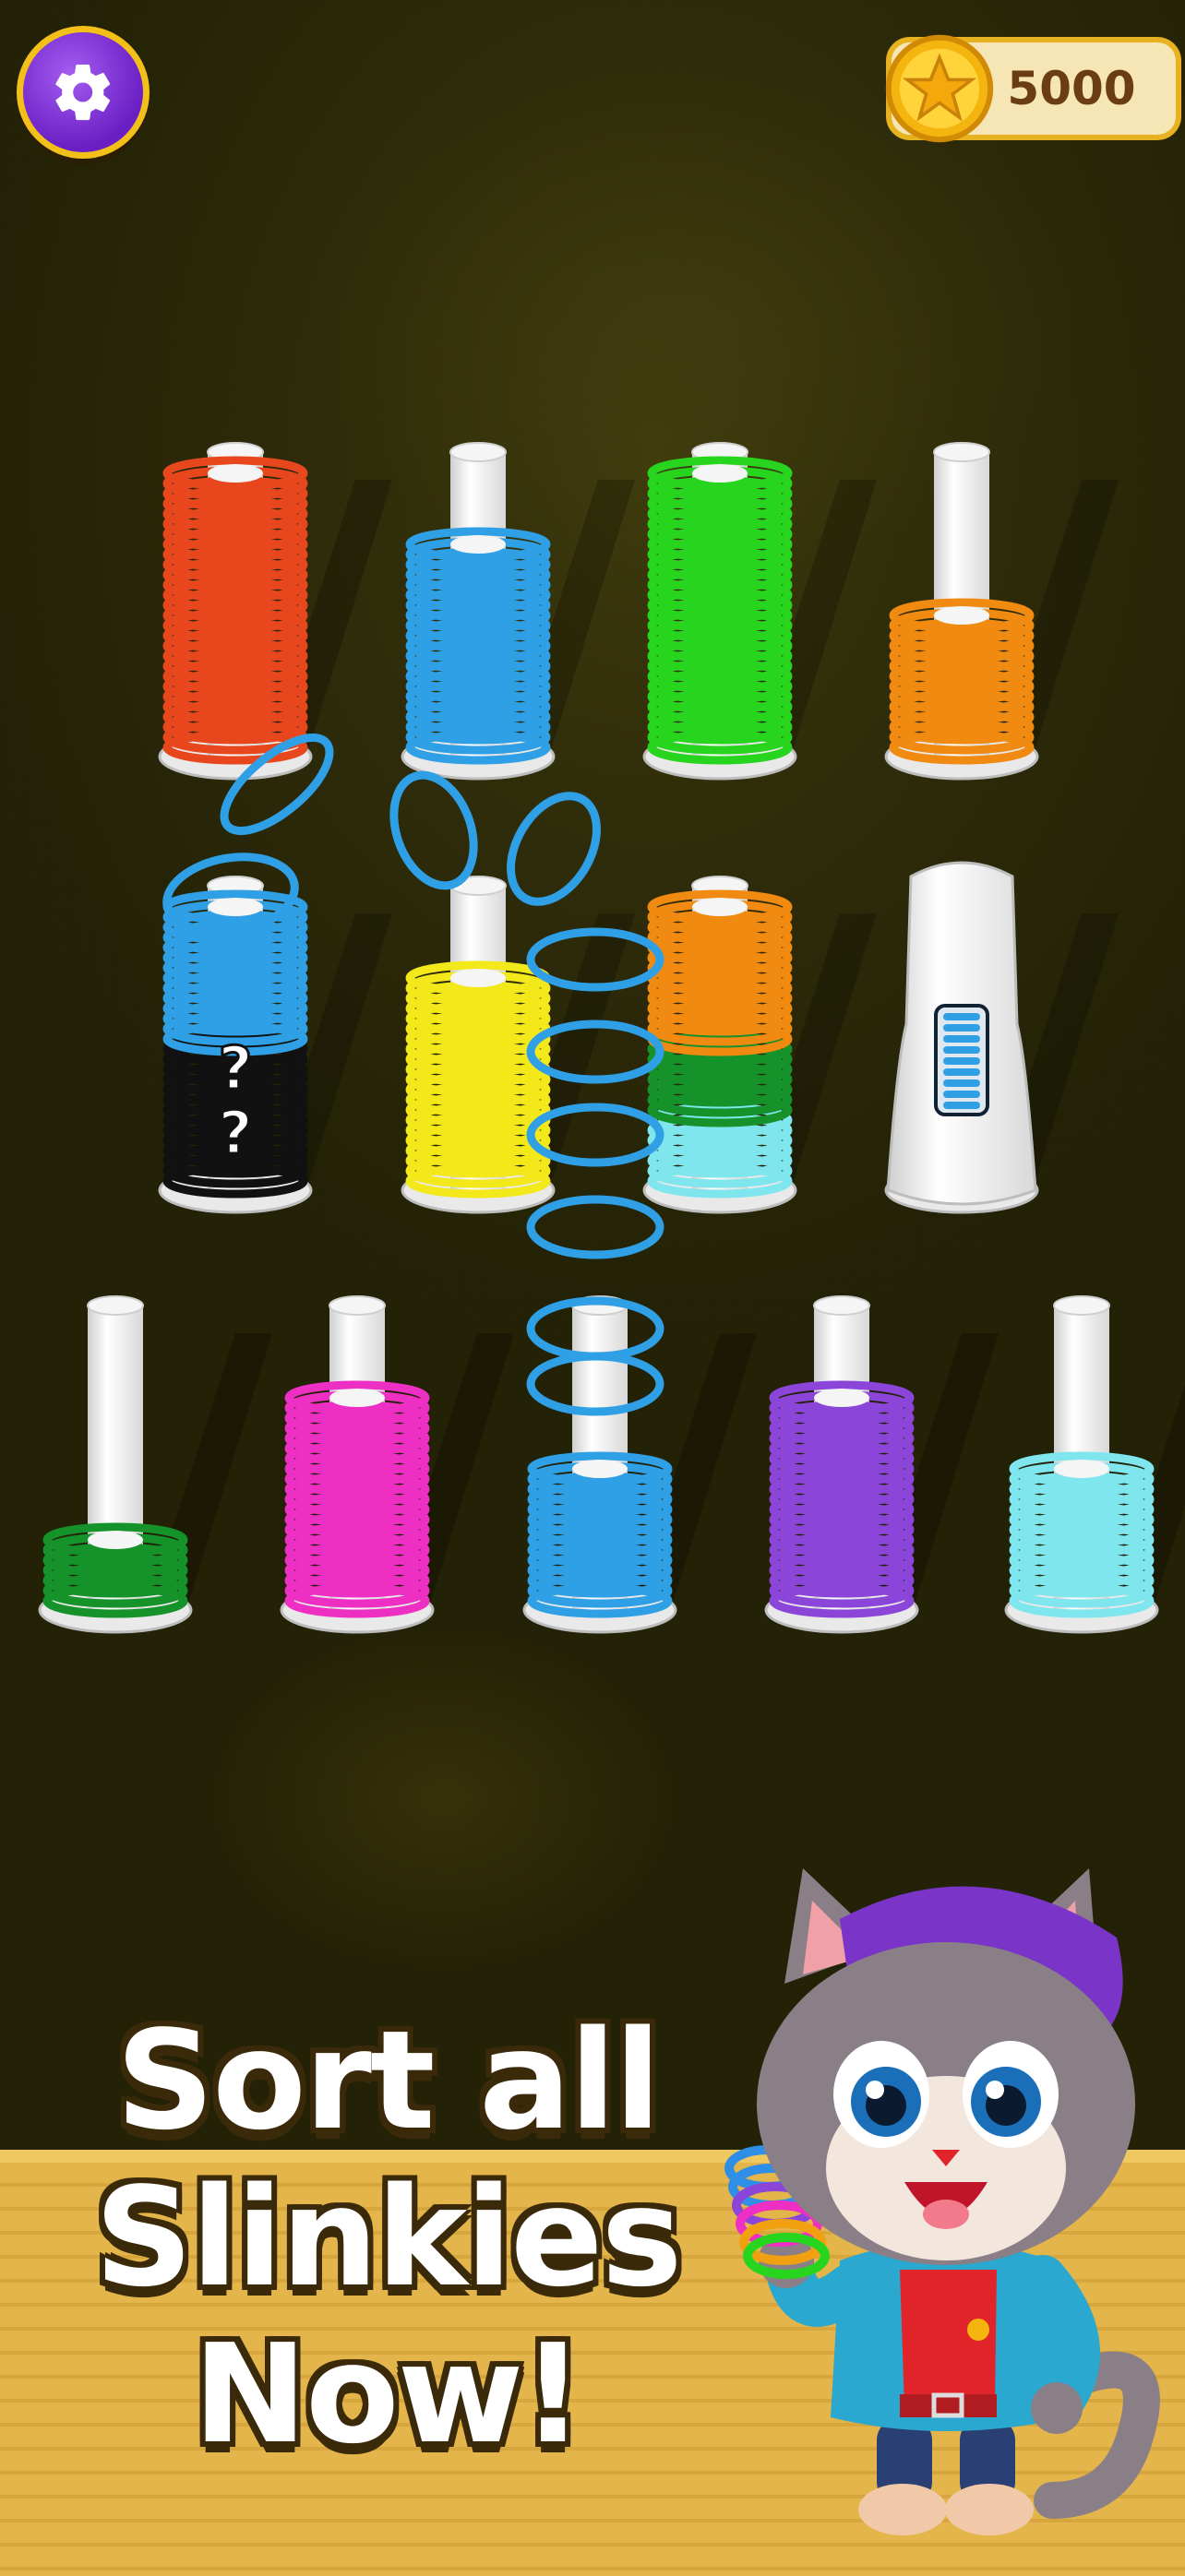 The image size is (1185, 2576). I want to click on promo-slogan: Sort all Slinkies Now!, so click(387, 2237).